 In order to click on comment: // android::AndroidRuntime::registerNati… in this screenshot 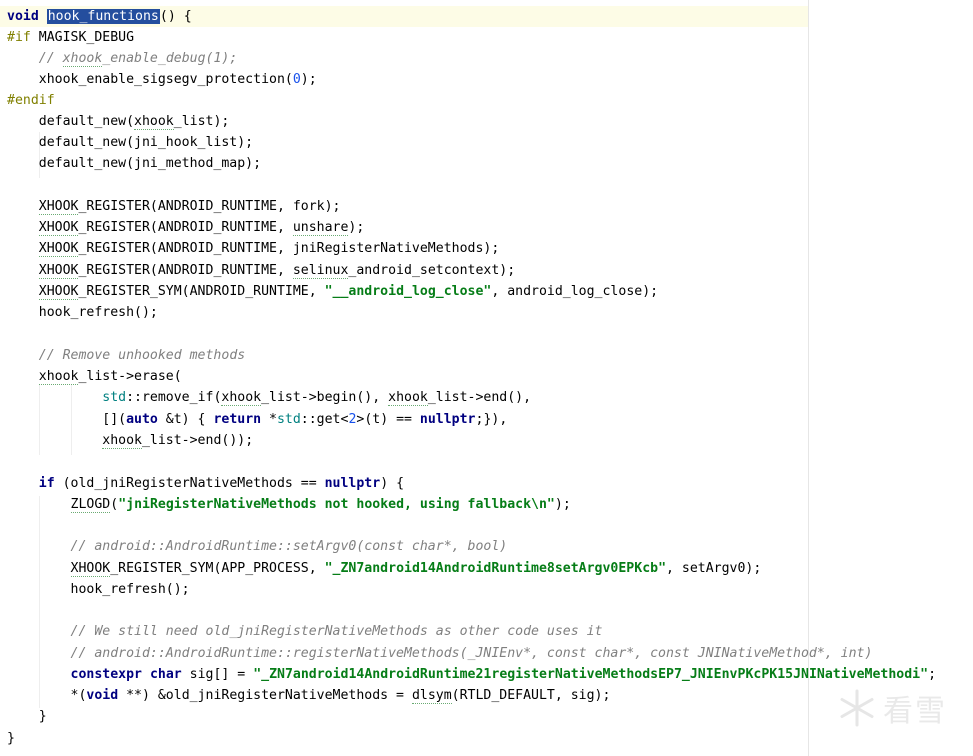, I will do `click(471, 653)`.